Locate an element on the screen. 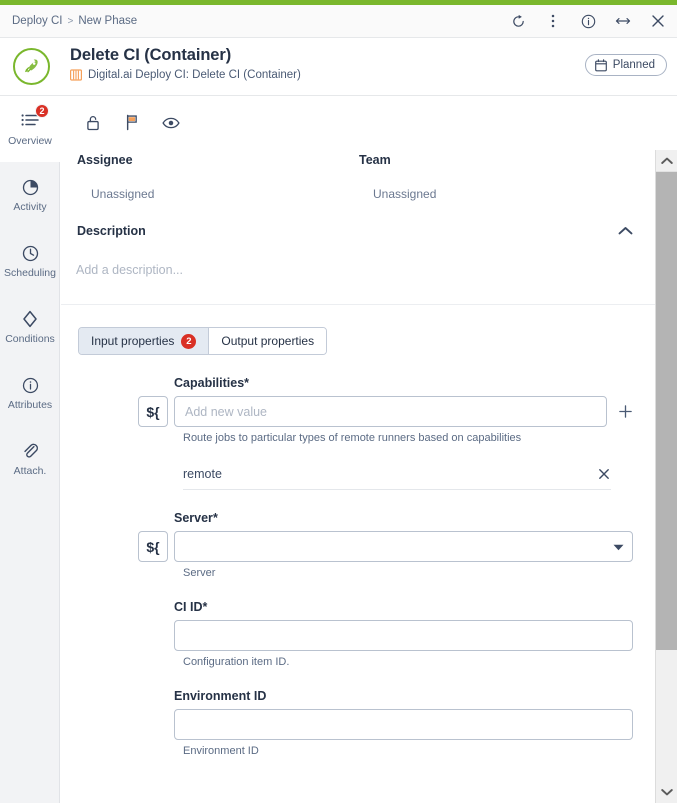 Image resolution: width=677 pixels, height=803 pixels. scroll-up-icon is located at coordinates (666, 161).